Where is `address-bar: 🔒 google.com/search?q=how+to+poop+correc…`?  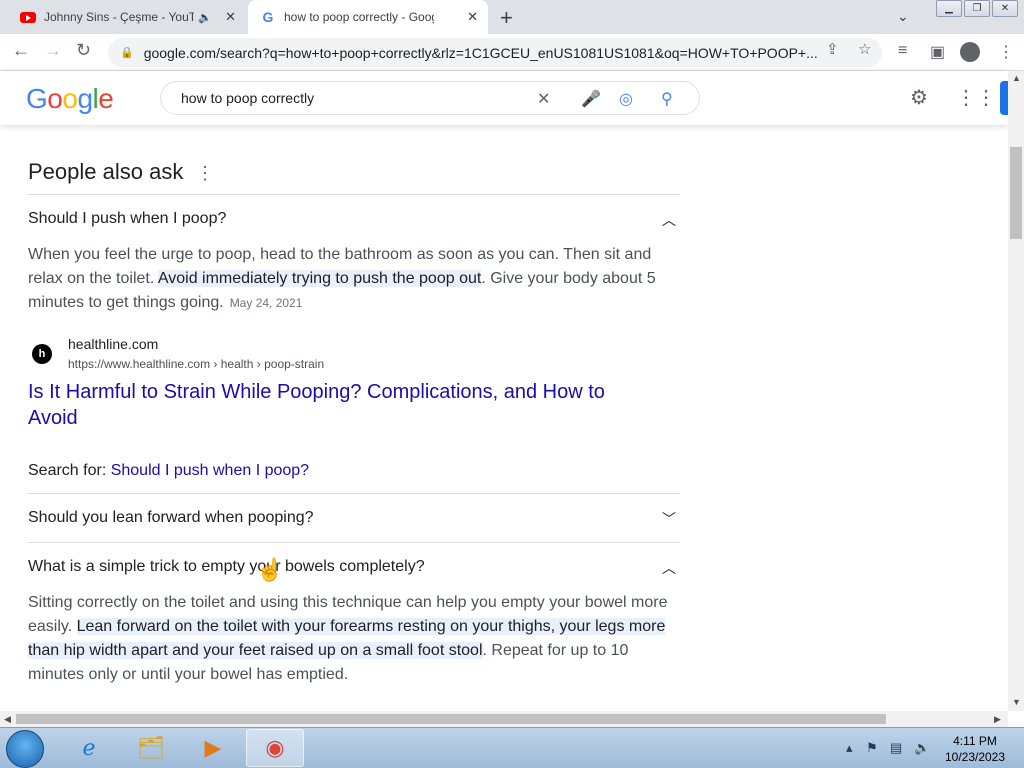 address-bar: 🔒 google.com/search?q=how+to+poop+correc… is located at coordinates (495, 52).